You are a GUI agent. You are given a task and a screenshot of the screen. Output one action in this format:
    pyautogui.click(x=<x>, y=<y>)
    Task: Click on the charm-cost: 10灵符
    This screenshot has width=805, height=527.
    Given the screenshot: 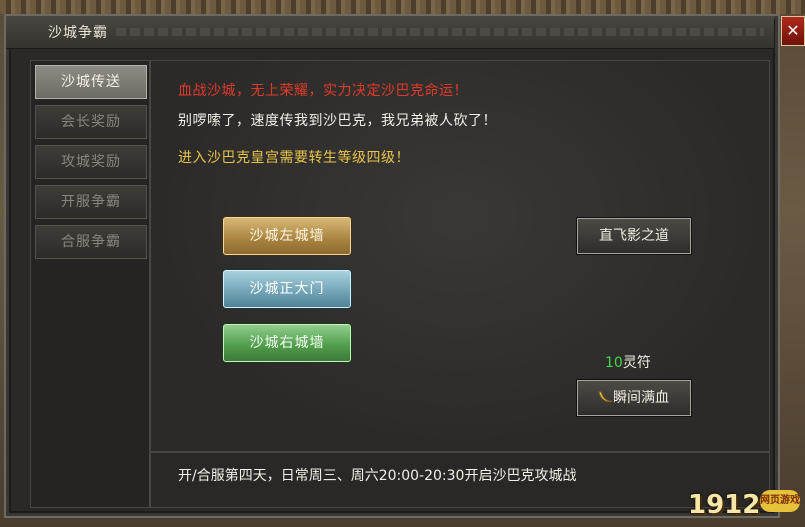 What is the action you would take?
    pyautogui.click(x=628, y=362)
    